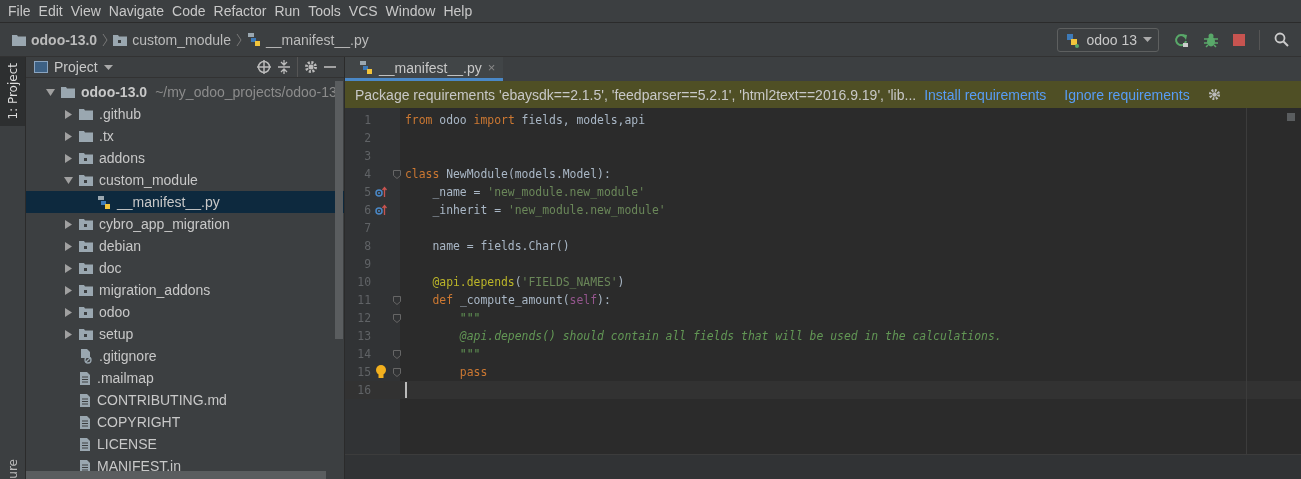 This screenshot has height=479, width=1301. I want to click on breadcrumb: custom_module, so click(181, 39).